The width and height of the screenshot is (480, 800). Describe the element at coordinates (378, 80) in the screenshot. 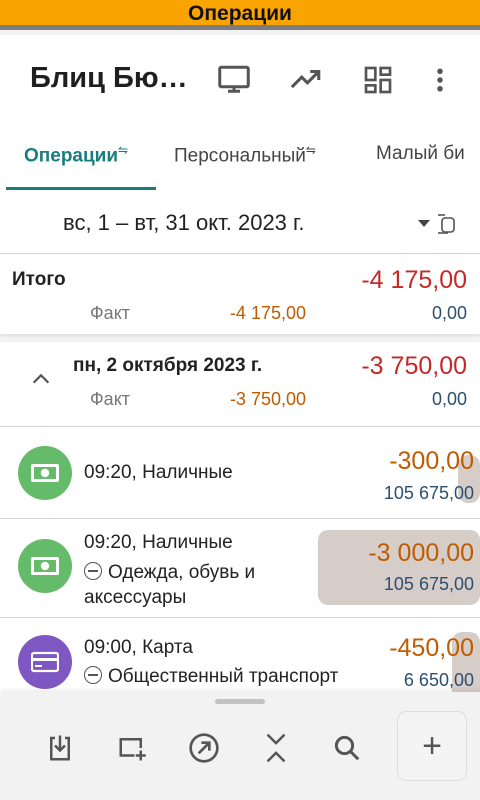

I see `dashboard-grid-icon` at that location.